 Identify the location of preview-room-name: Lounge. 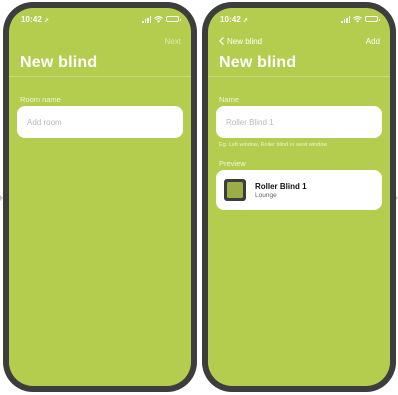
(266, 195).